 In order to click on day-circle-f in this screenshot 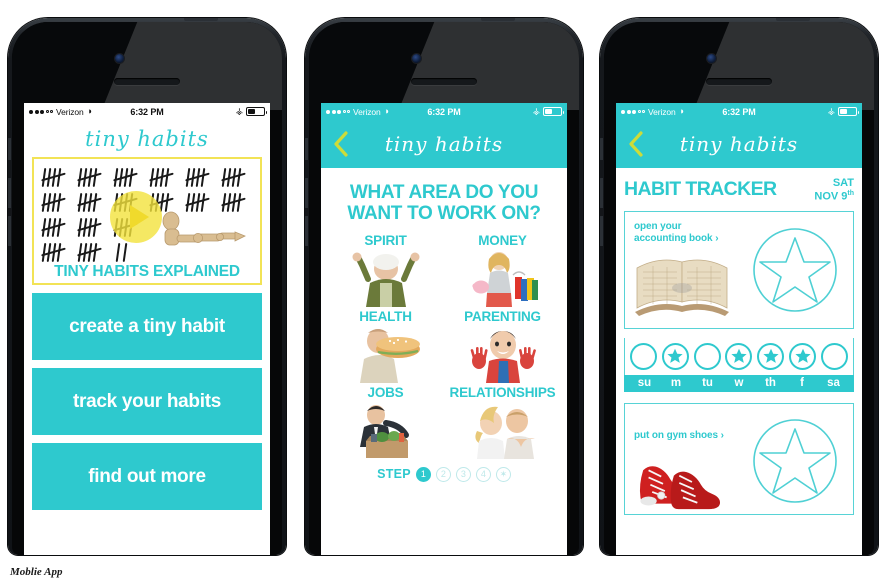, I will do `click(803, 356)`.